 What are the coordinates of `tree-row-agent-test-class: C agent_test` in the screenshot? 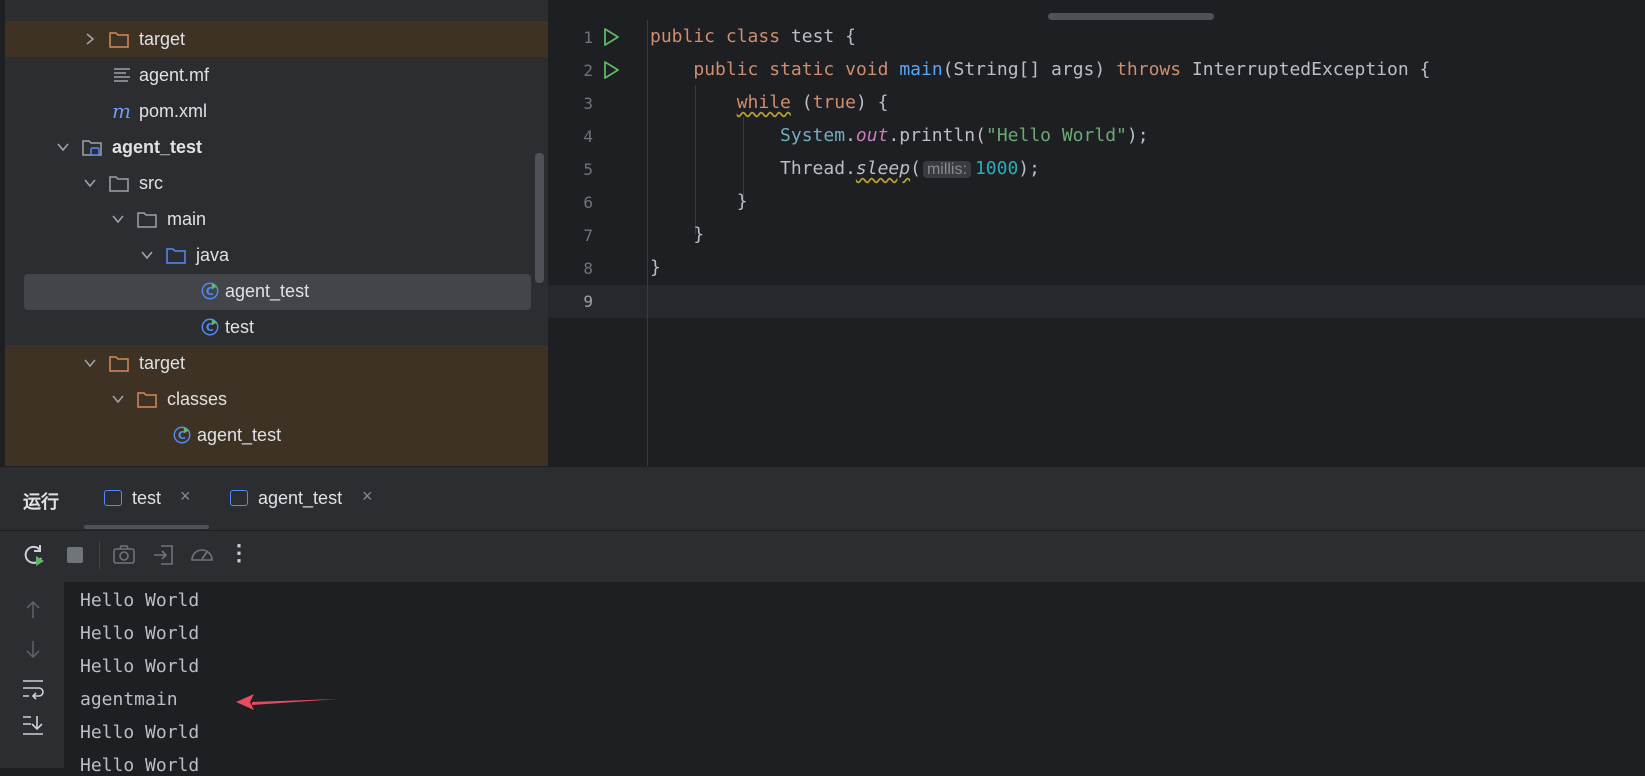 It's located at (276, 291).